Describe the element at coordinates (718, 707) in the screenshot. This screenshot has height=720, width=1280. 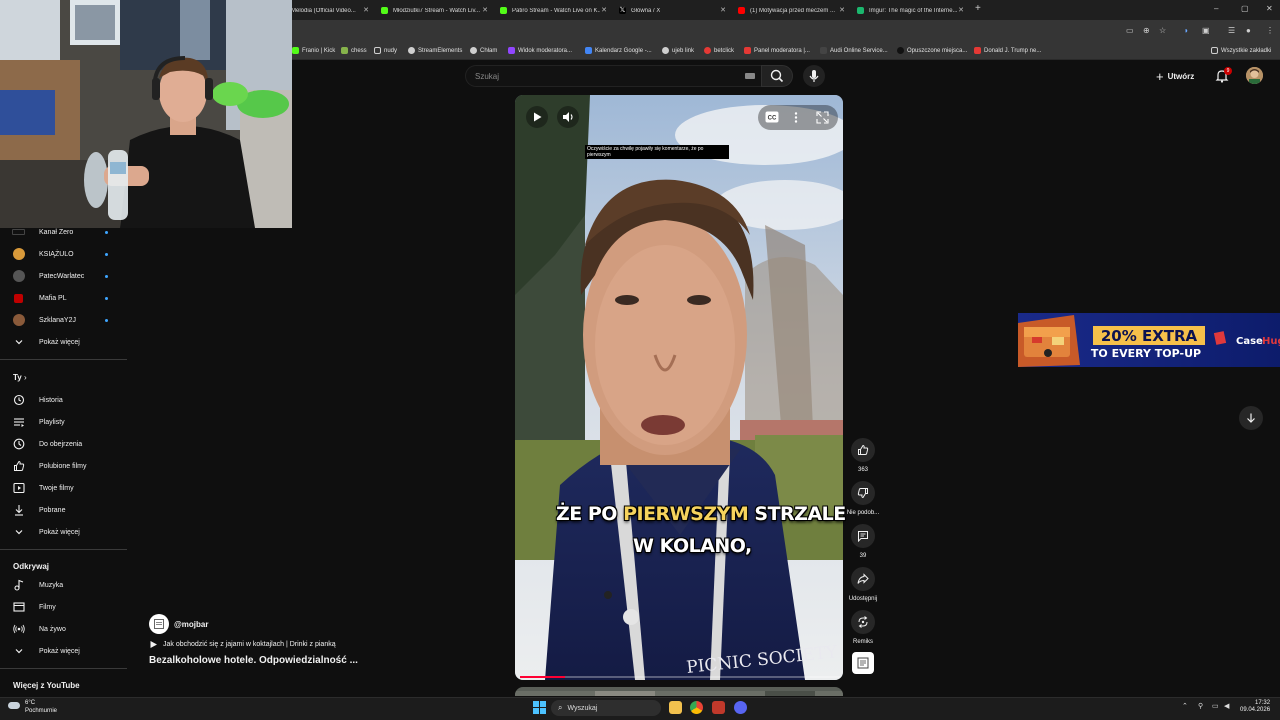
I see `app-icon` at that location.